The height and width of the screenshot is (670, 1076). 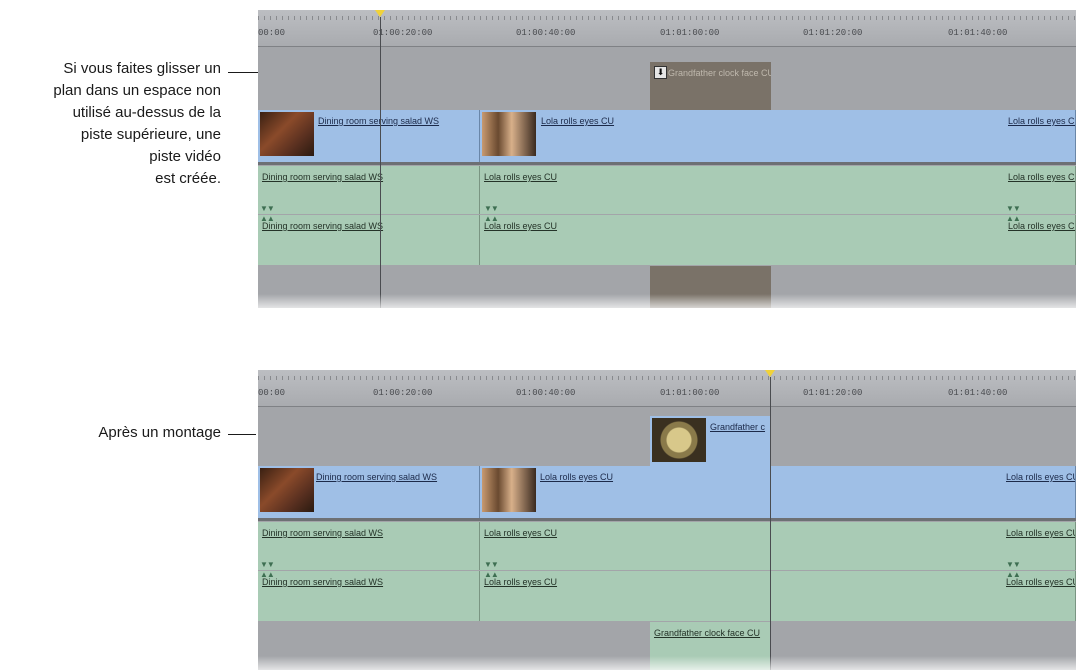 What do you see at coordinates (146, 112) in the screenshot?
I see `callout-line-3: utilisé au-dessus de la` at bounding box center [146, 112].